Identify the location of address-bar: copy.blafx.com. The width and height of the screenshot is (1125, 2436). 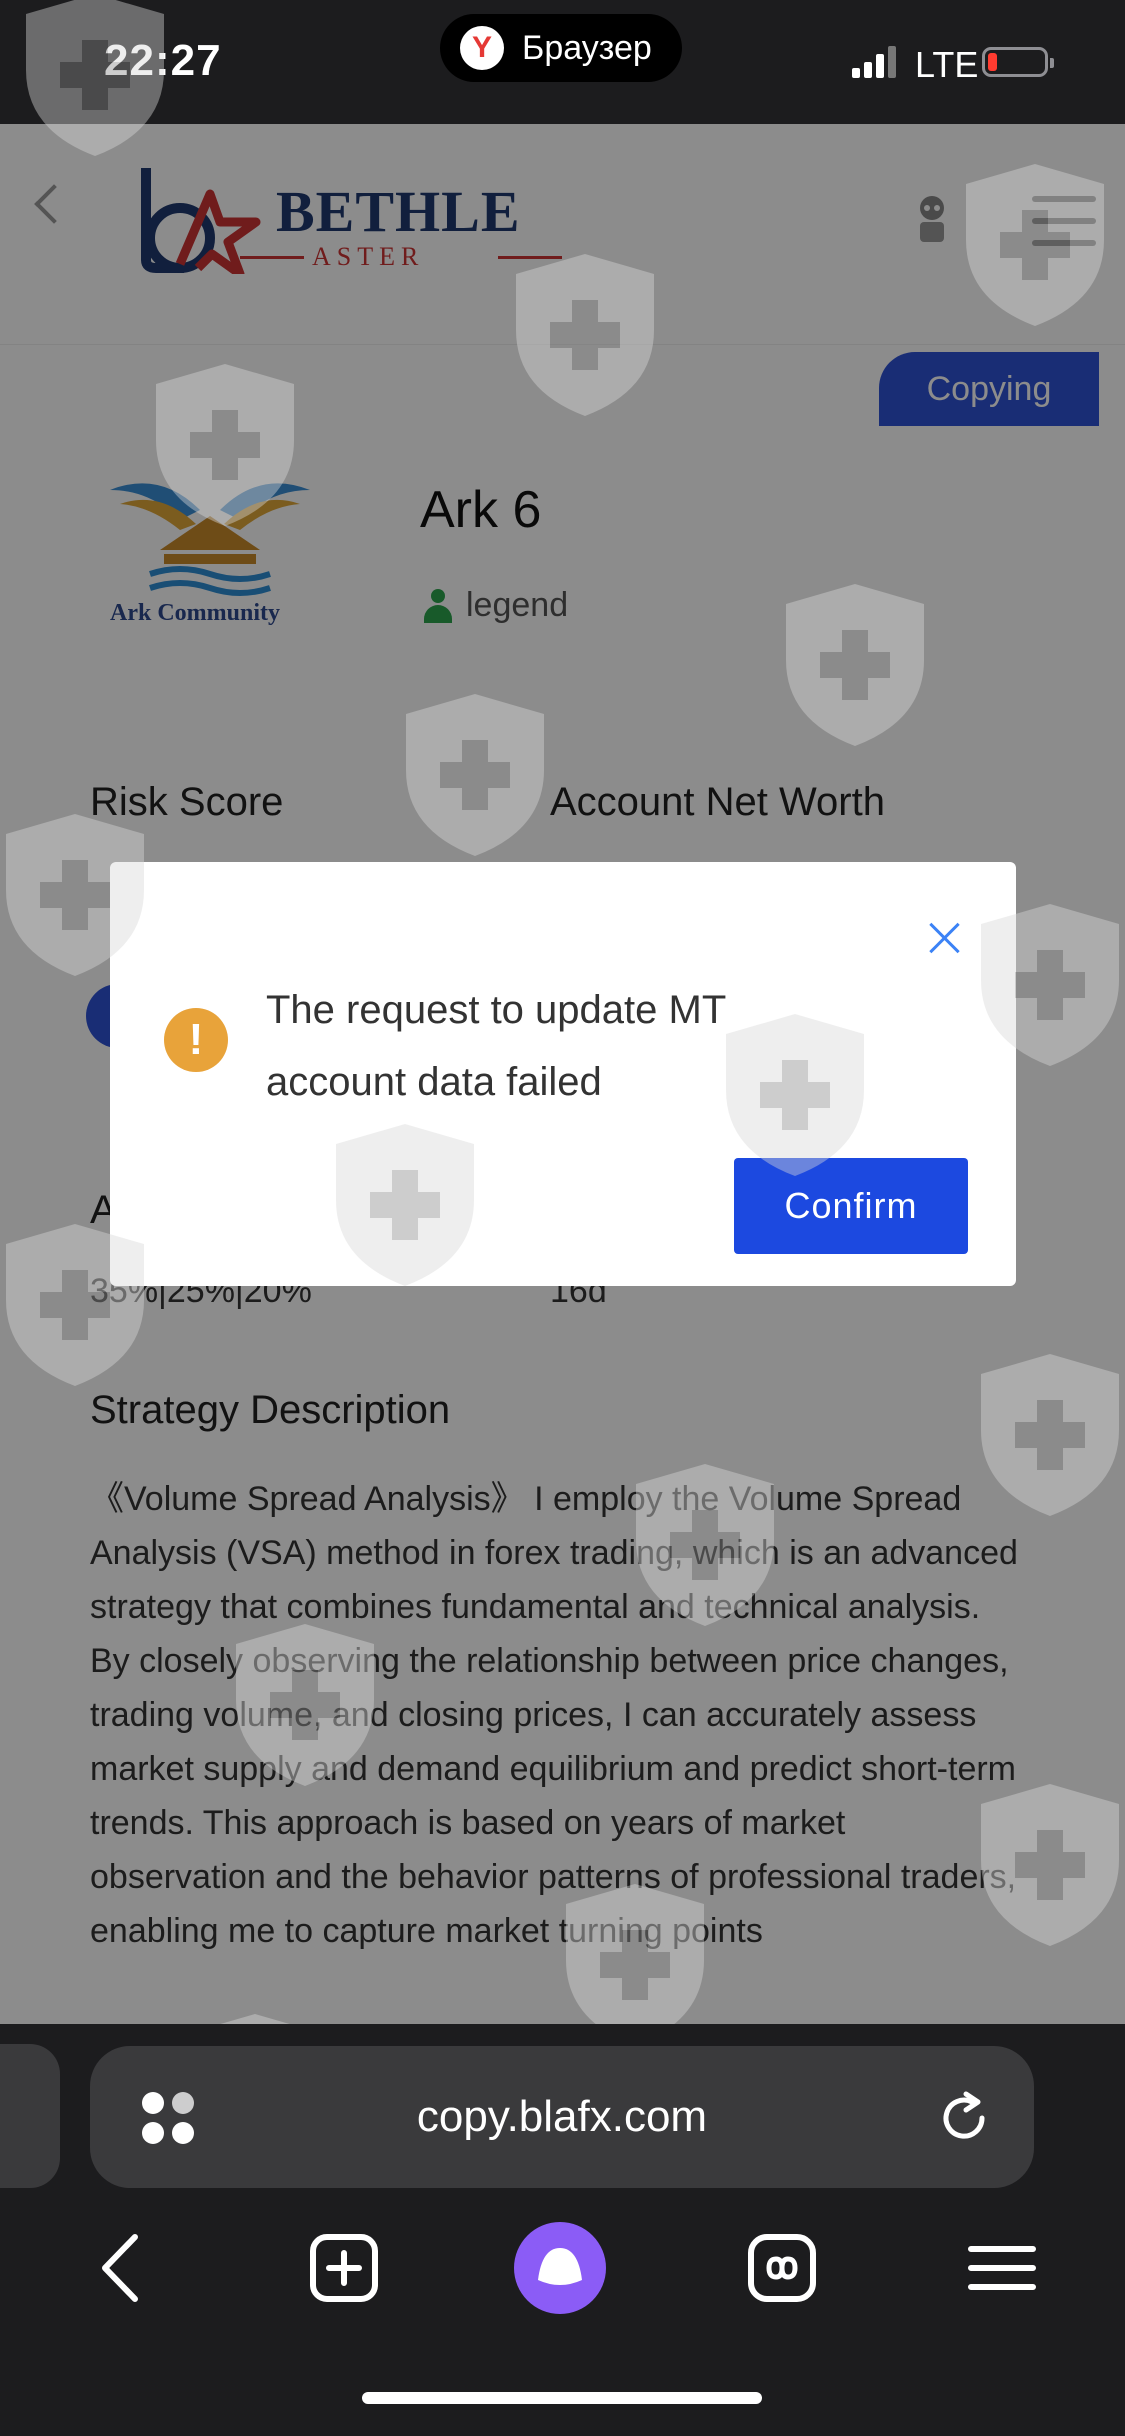
(562, 2117).